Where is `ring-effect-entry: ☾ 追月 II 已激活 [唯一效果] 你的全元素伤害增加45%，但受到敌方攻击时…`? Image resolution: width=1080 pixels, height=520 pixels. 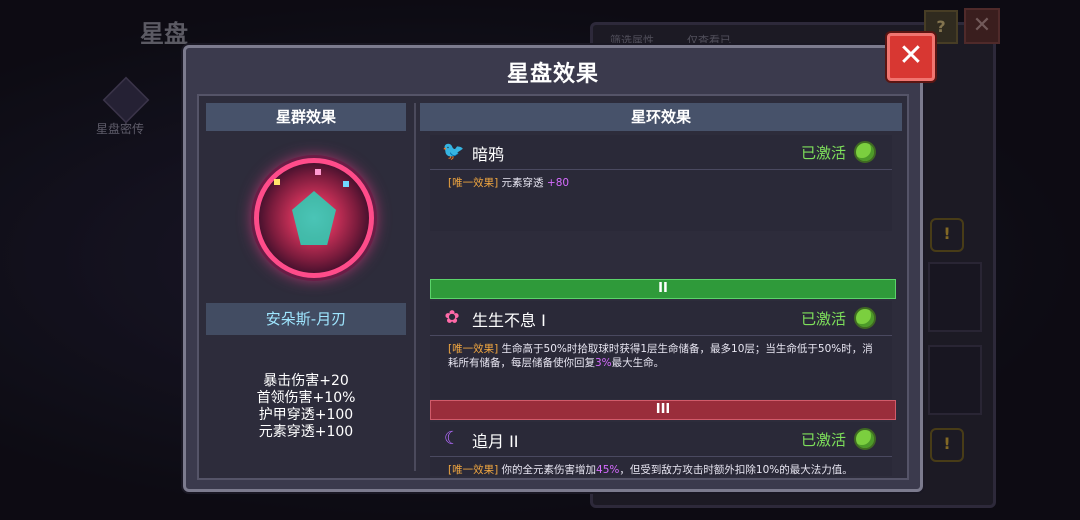
ring-effect-entry: ☾ 追月 II 已激活 [唯一效果] 你的全元素伤害增加45%，但受到敌方攻击时… is located at coordinates (661, 449).